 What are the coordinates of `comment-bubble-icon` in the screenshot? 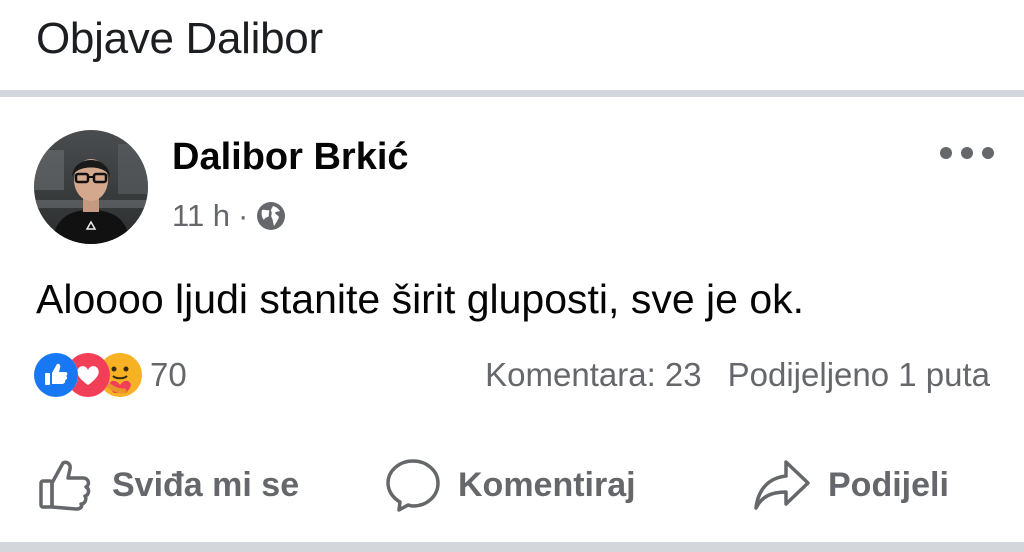 It's located at (413, 485).